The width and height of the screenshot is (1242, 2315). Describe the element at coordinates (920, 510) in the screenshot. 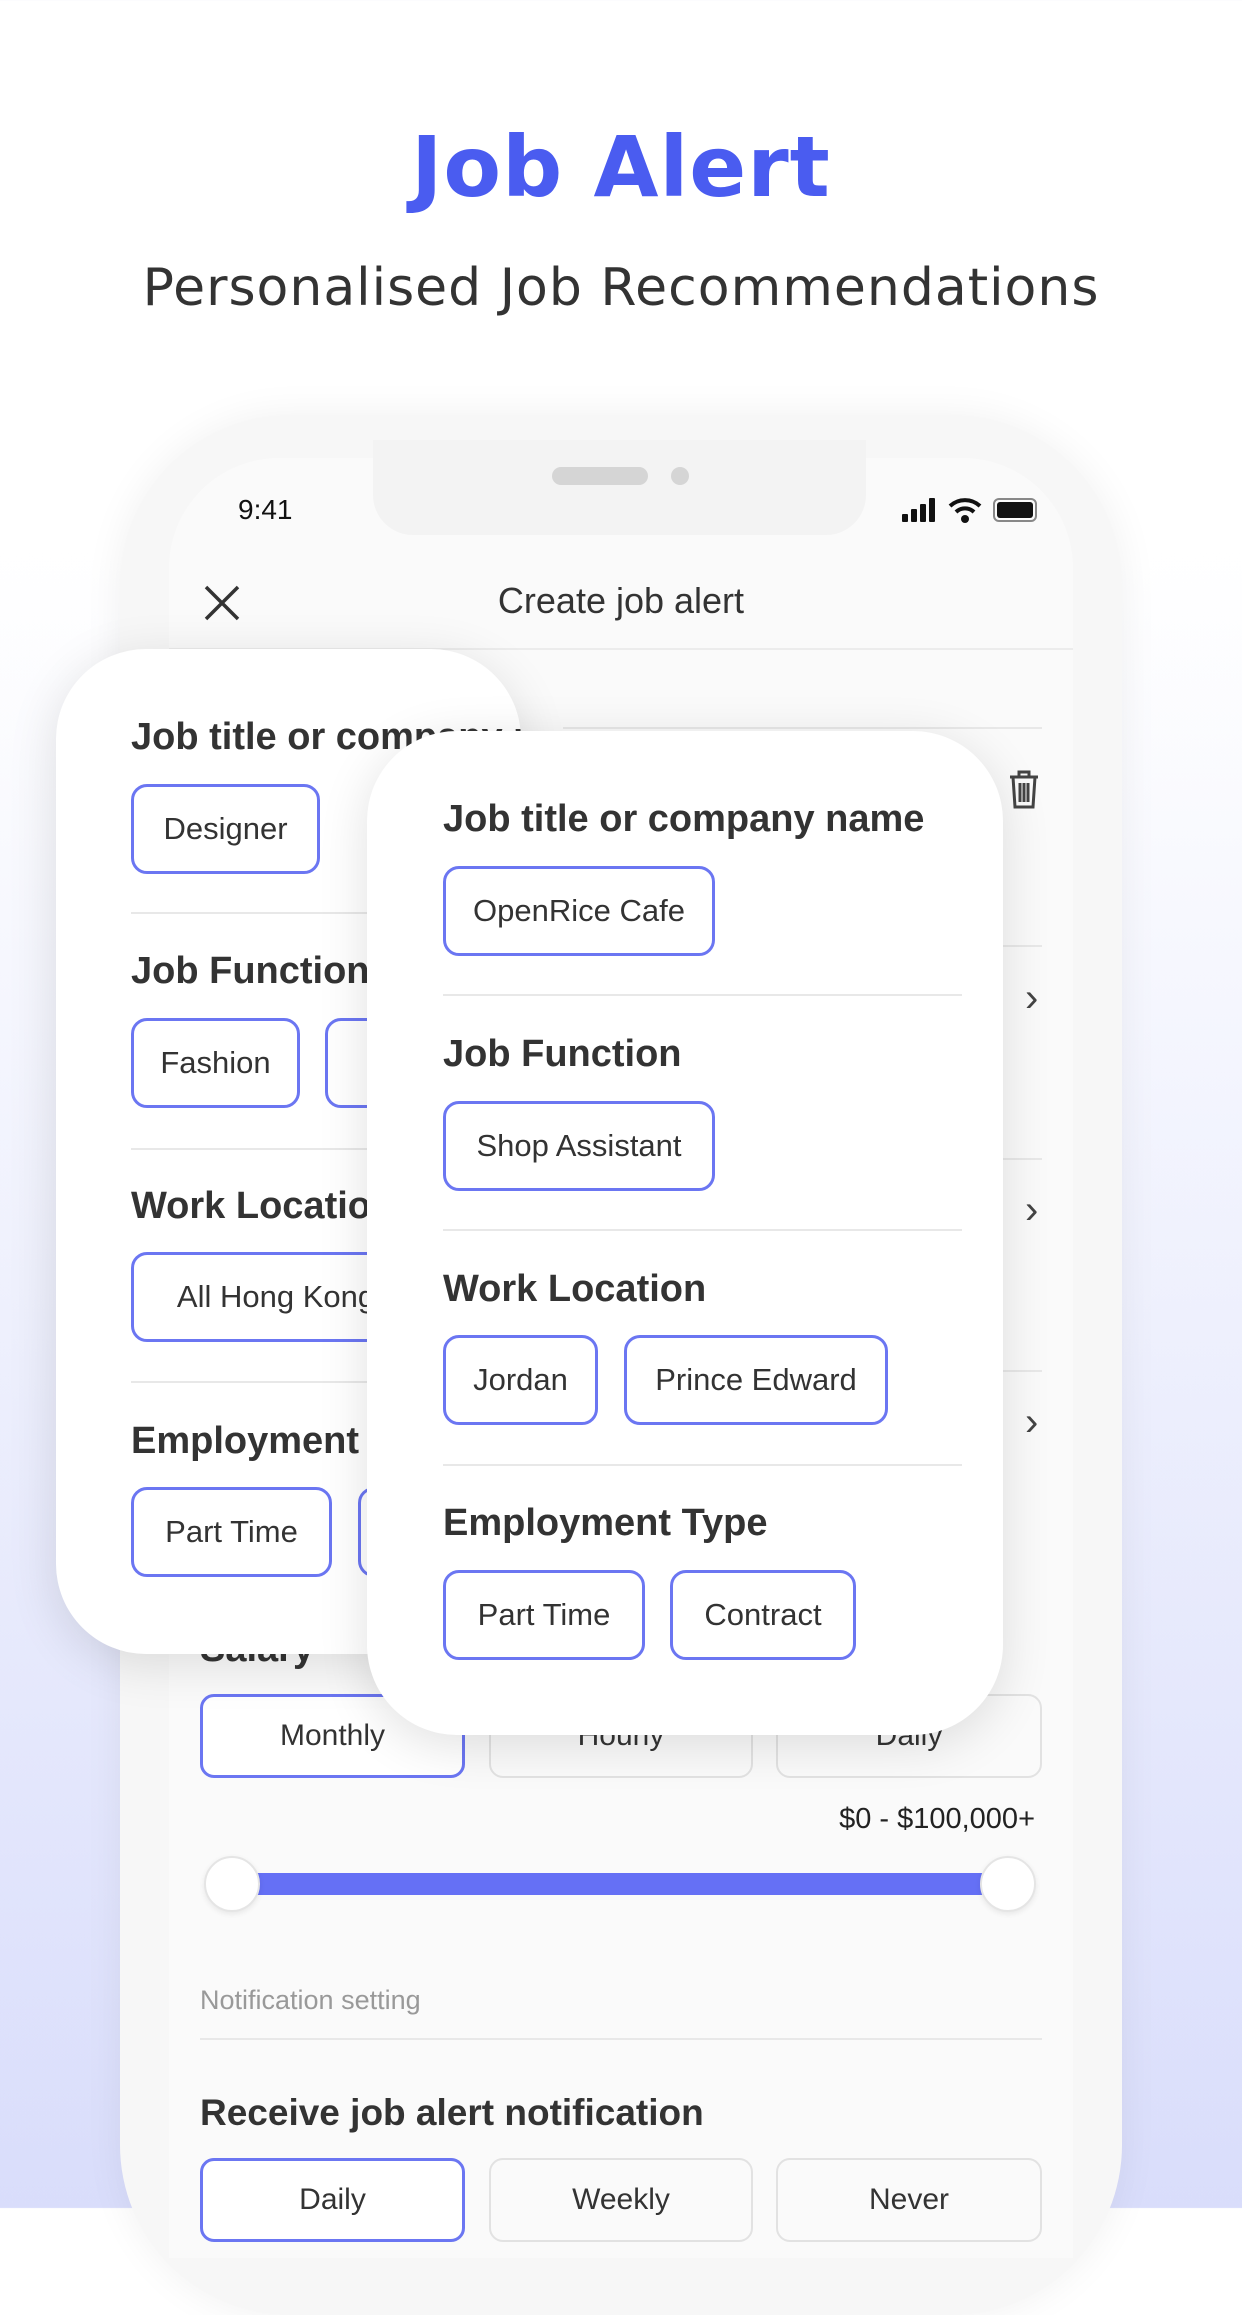

I see `signal-icon` at that location.